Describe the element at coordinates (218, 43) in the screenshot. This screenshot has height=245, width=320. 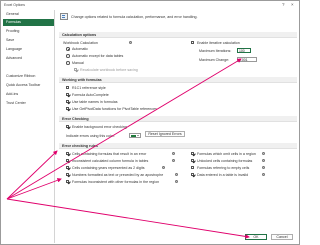
I see `enable-iterative-label: Enable iterative calculation` at that location.